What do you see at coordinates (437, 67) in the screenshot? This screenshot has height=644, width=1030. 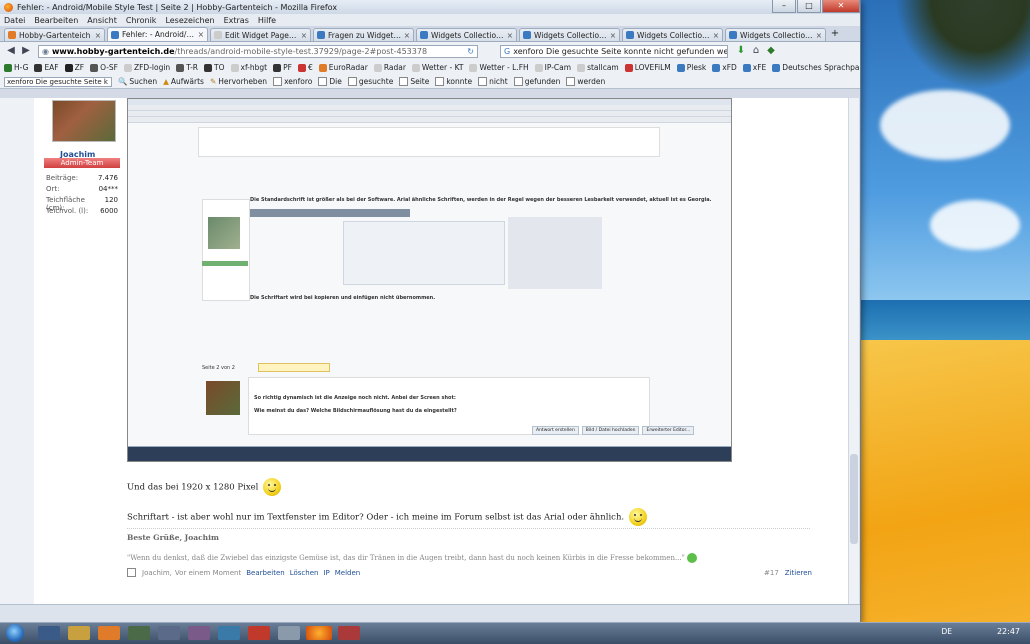 I see `bookmark-12: Wetter - KT` at bounding box center [437, 67].